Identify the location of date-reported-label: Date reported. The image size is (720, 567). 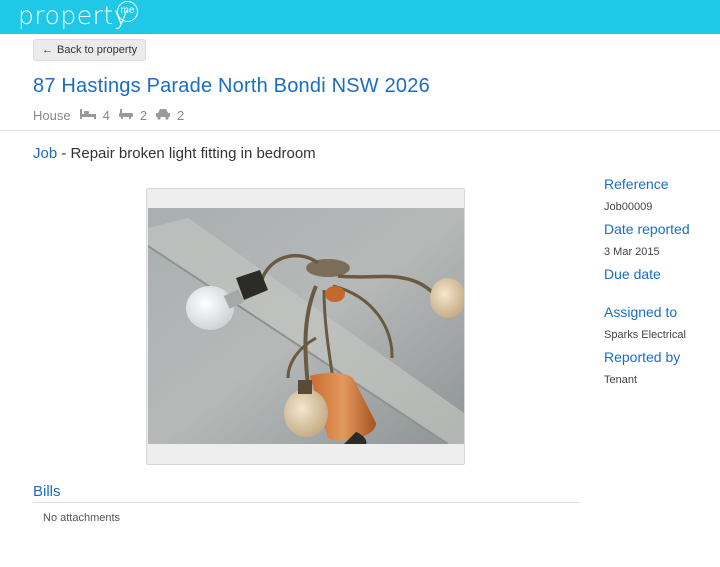
(647, 229).